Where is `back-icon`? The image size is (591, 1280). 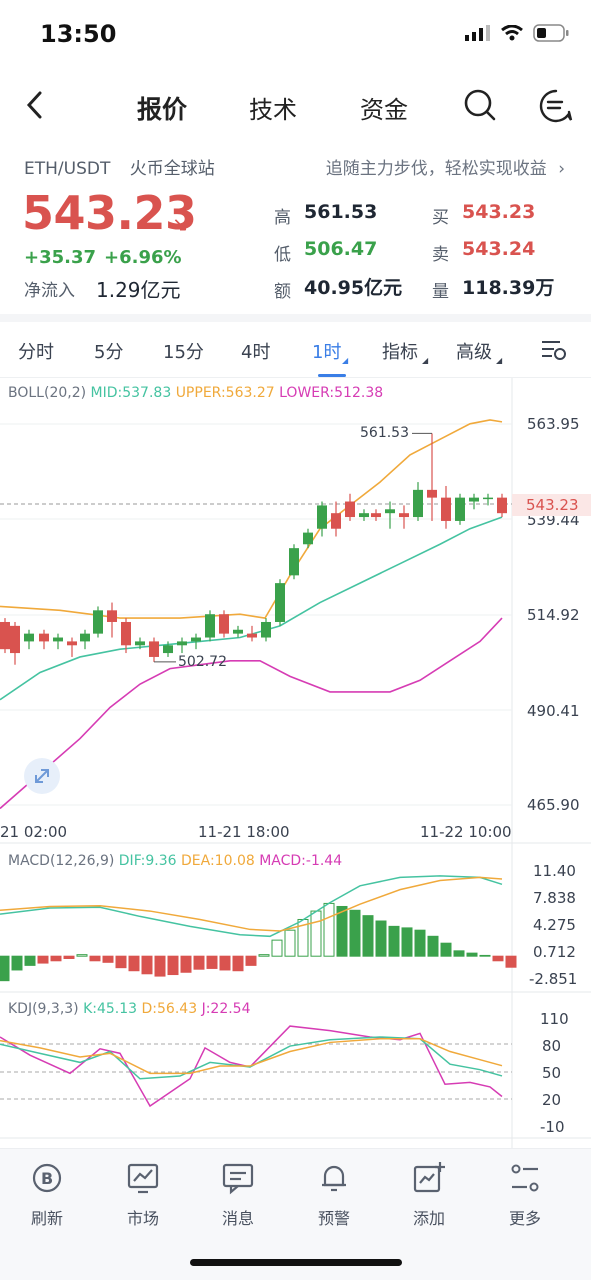
back-icon is located at coordinates (34, 105).